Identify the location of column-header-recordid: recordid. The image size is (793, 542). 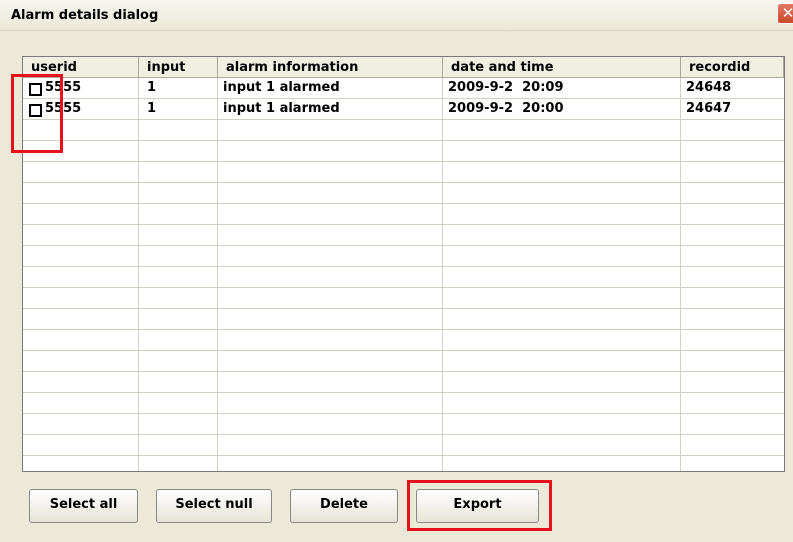
(732, 67).